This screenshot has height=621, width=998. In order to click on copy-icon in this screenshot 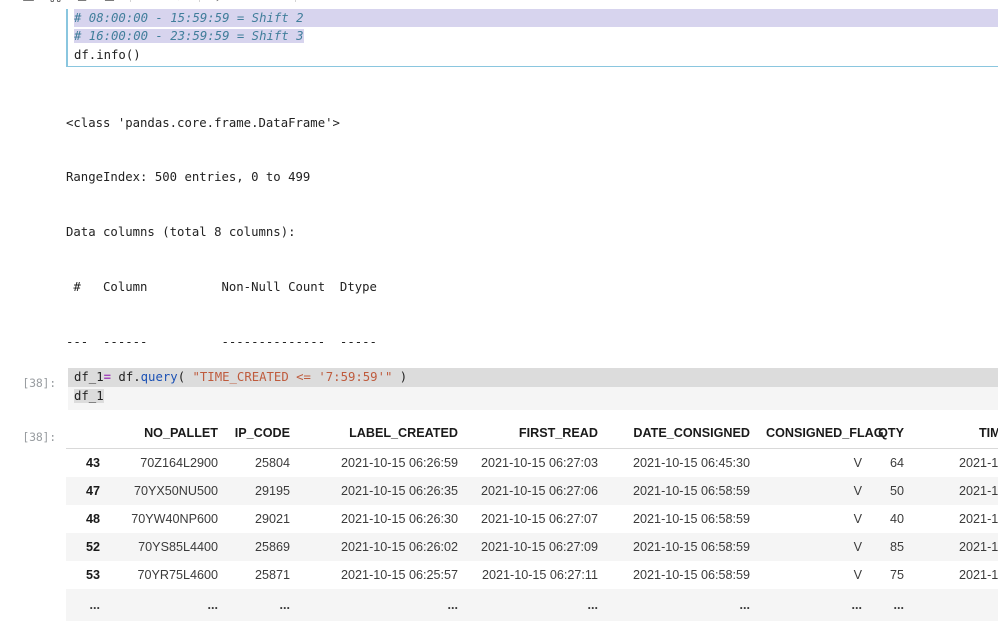, I will do `click(82, 1)`.